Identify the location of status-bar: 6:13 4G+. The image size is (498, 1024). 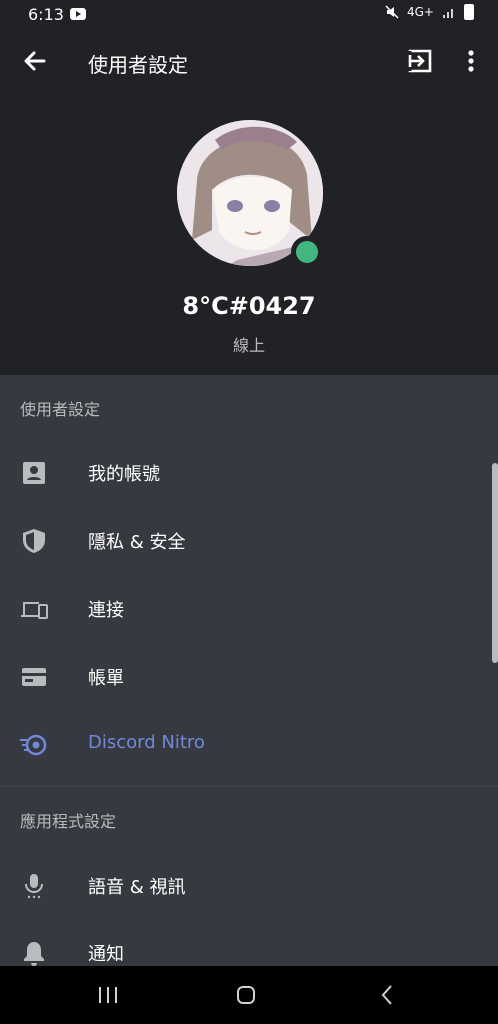
(249, 15).